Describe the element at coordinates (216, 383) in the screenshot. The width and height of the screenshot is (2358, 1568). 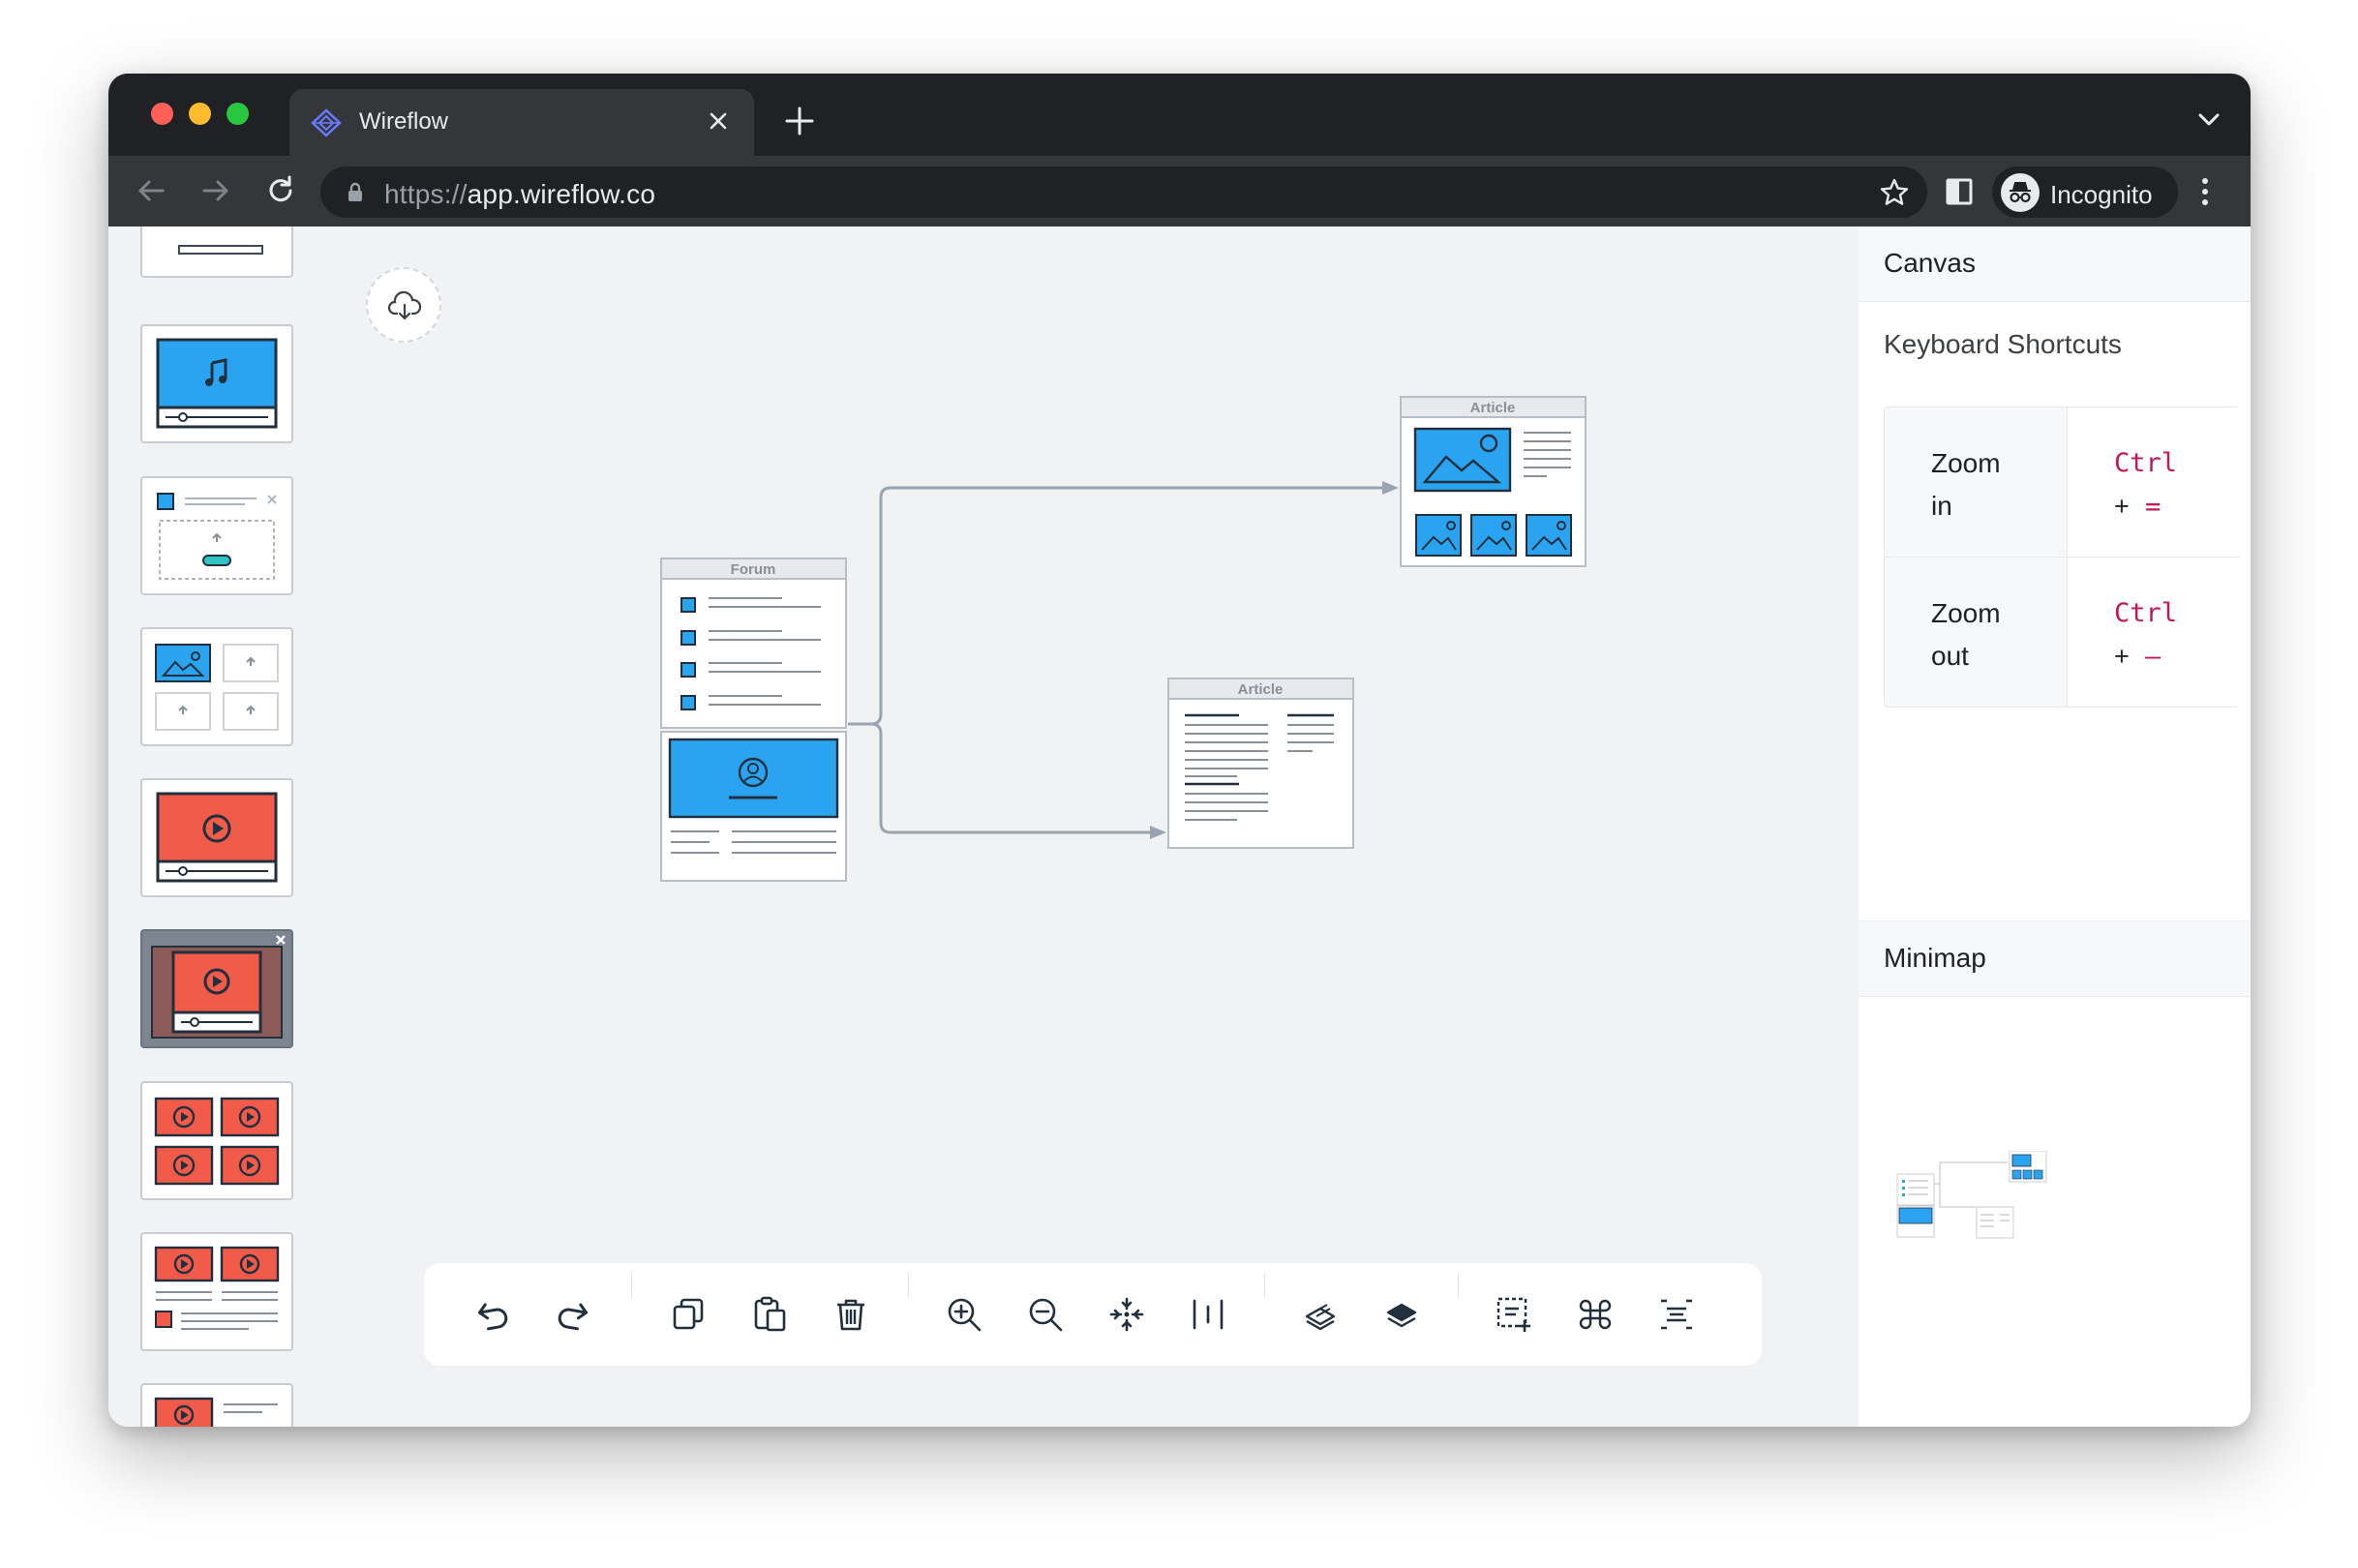
I see `component-audio-player` at that location.